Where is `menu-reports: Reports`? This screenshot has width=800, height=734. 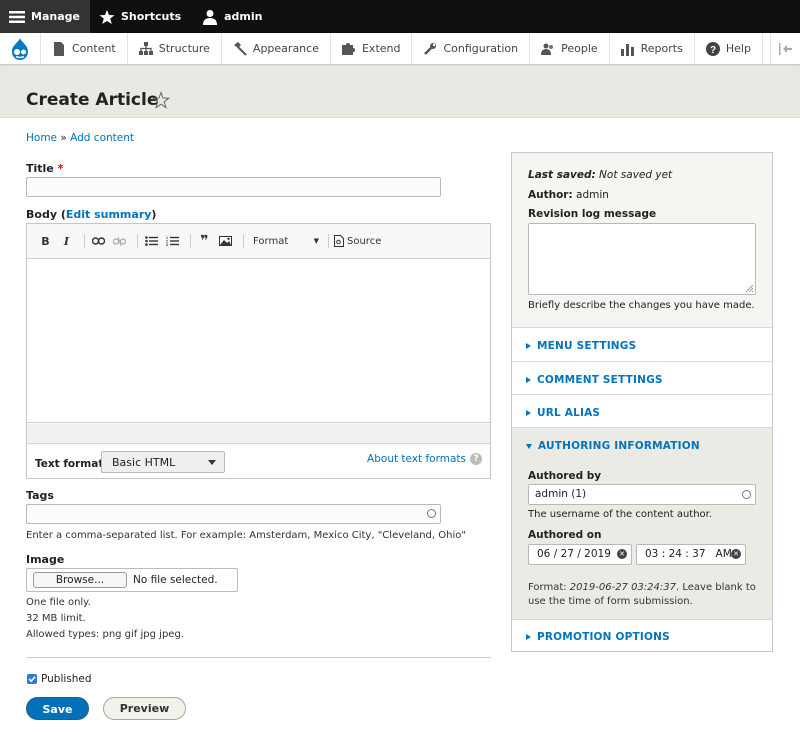
menu-reports: Reports is located at coordinates (651, 48).